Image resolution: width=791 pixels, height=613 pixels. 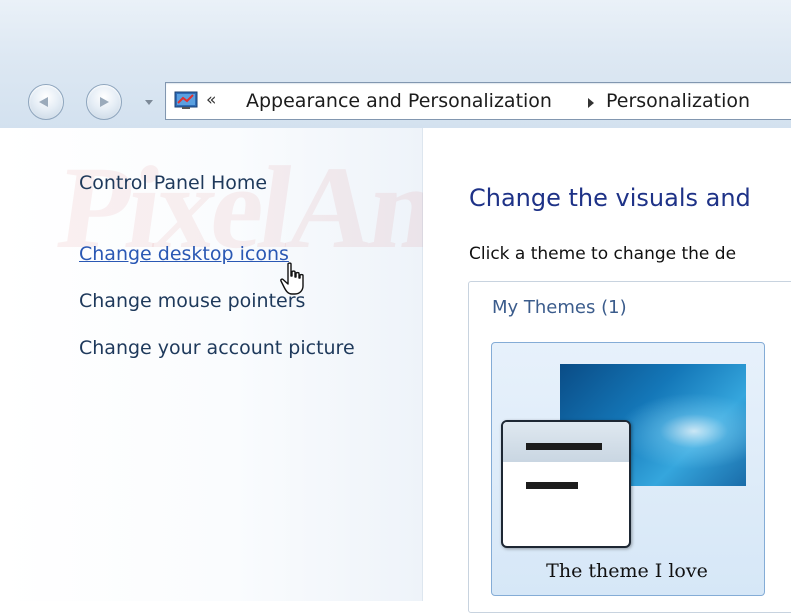 What do you see at coordinates (217, 348) in the screenshot?
I see `change-account-picture-link: Change your account picture` at bounding box center [217, 348].